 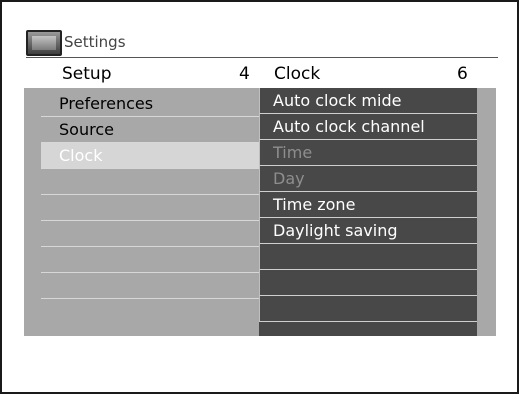 I want to click on right-column-title: Clock, so click(x=297, y=74).